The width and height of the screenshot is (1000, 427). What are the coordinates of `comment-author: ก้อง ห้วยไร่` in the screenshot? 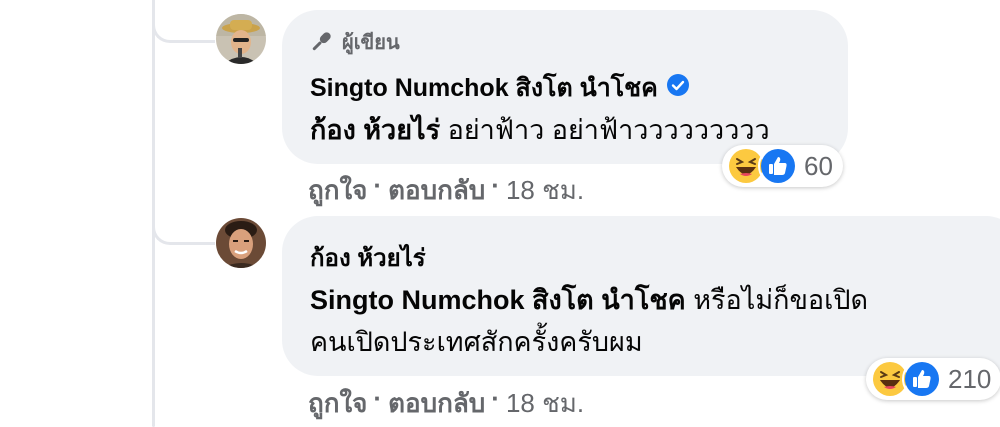 It's located at (368, 257).